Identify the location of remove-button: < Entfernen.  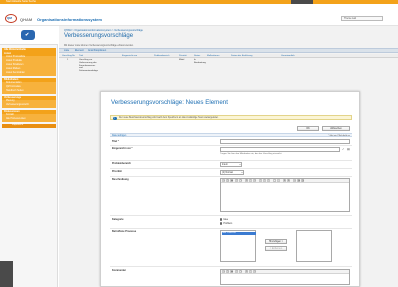
(276, 248).